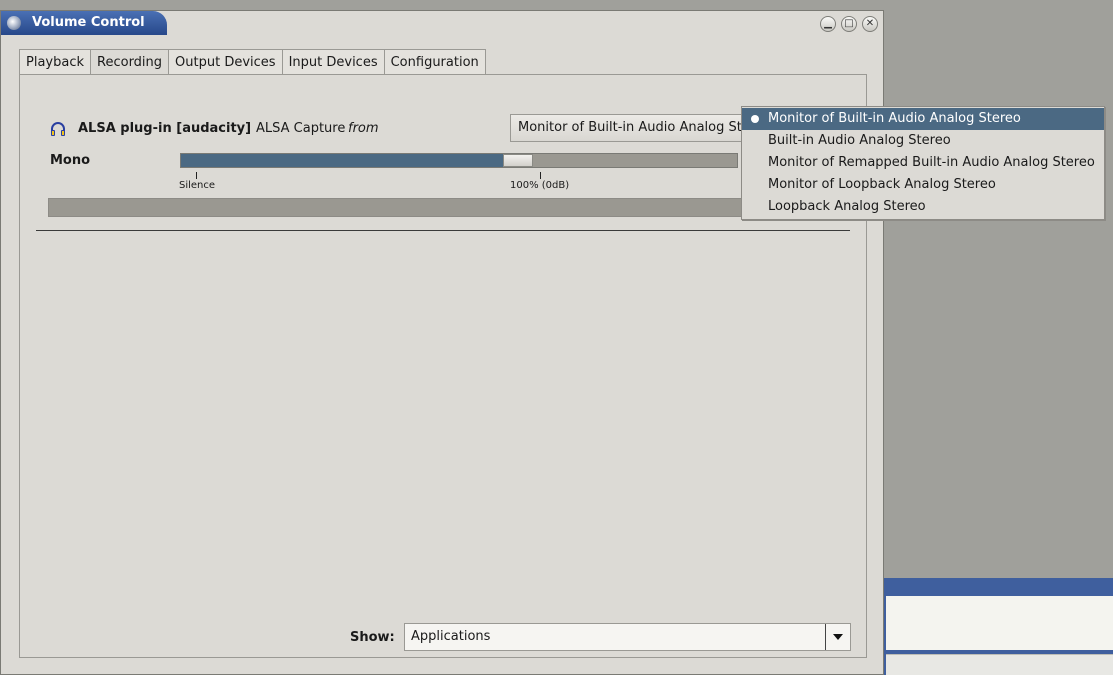  I want to click on window-title: Volume Control, so click(88, 22).